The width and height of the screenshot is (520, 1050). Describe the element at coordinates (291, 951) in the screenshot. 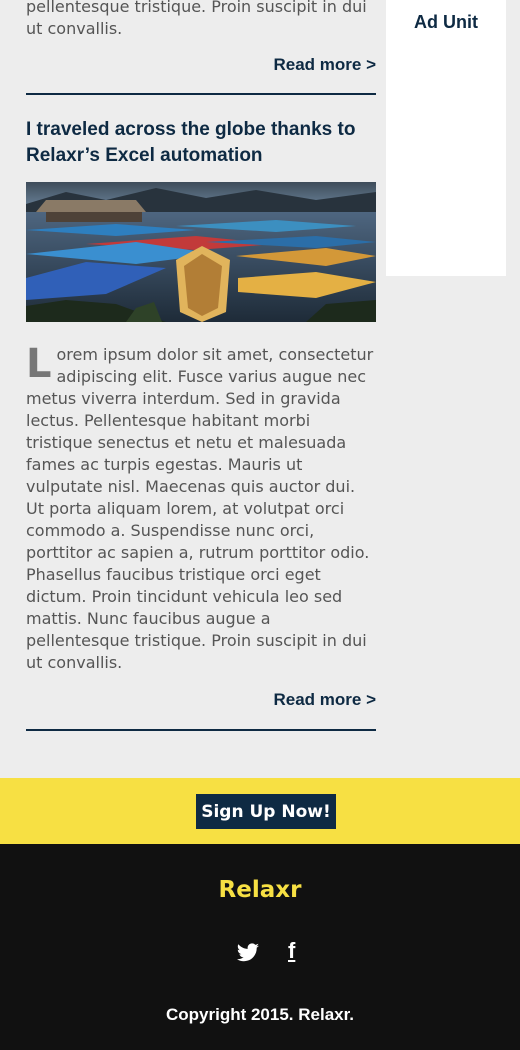

I see `facebook-icon: f` at that location.